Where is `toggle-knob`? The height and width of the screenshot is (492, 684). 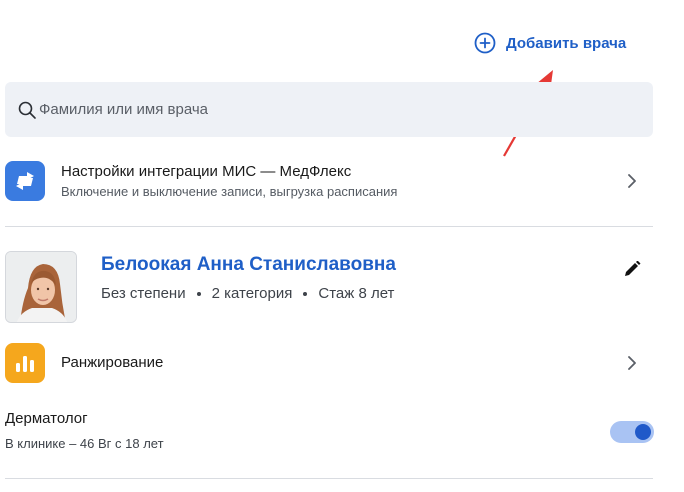
toggle-knob is located at coordinates (643, 432).